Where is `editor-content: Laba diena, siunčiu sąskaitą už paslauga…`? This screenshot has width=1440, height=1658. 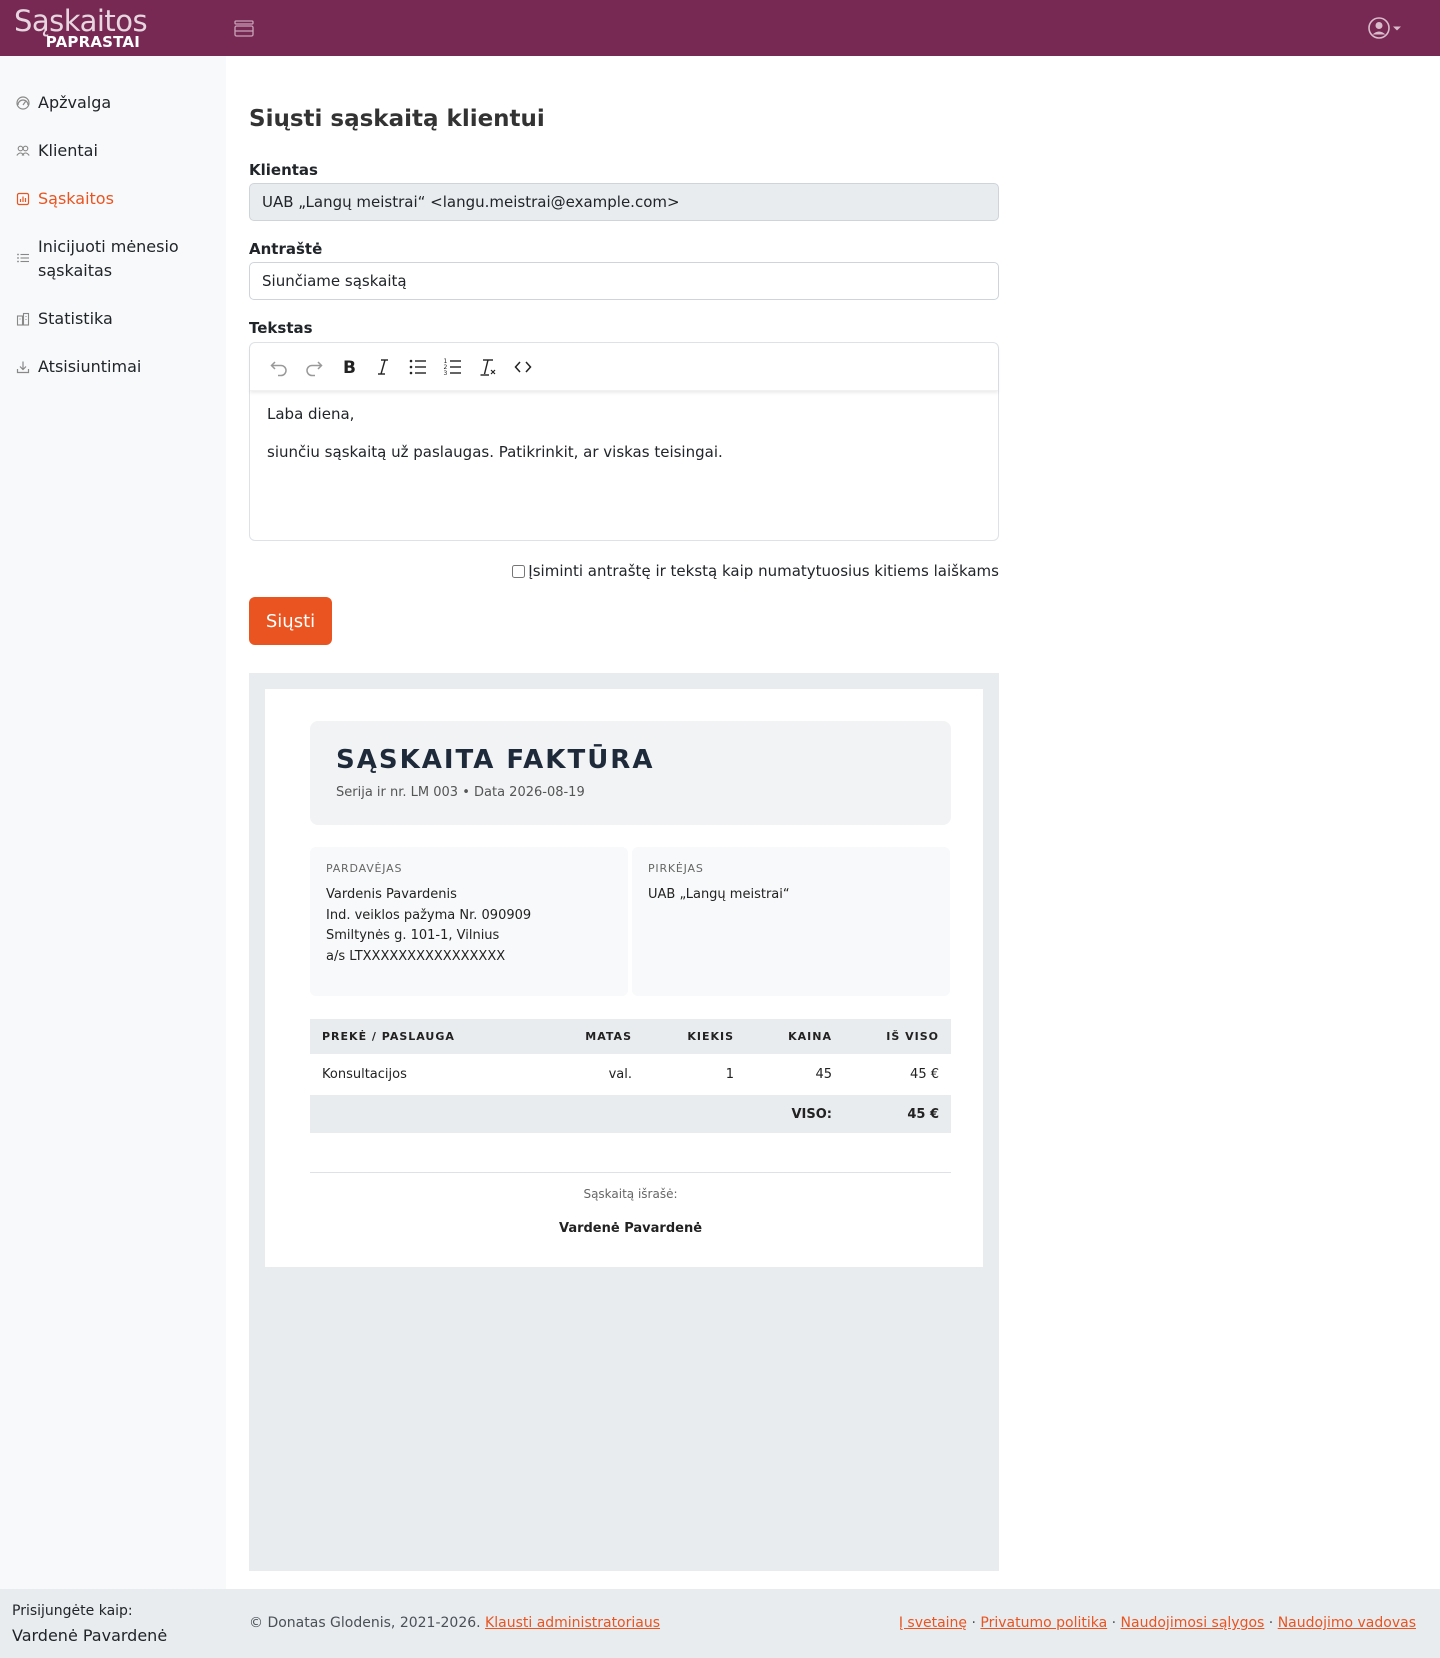
editor-content: Laba diena, siunčiu sąskaitą už paslauga… is located at coordinates (625, 441).